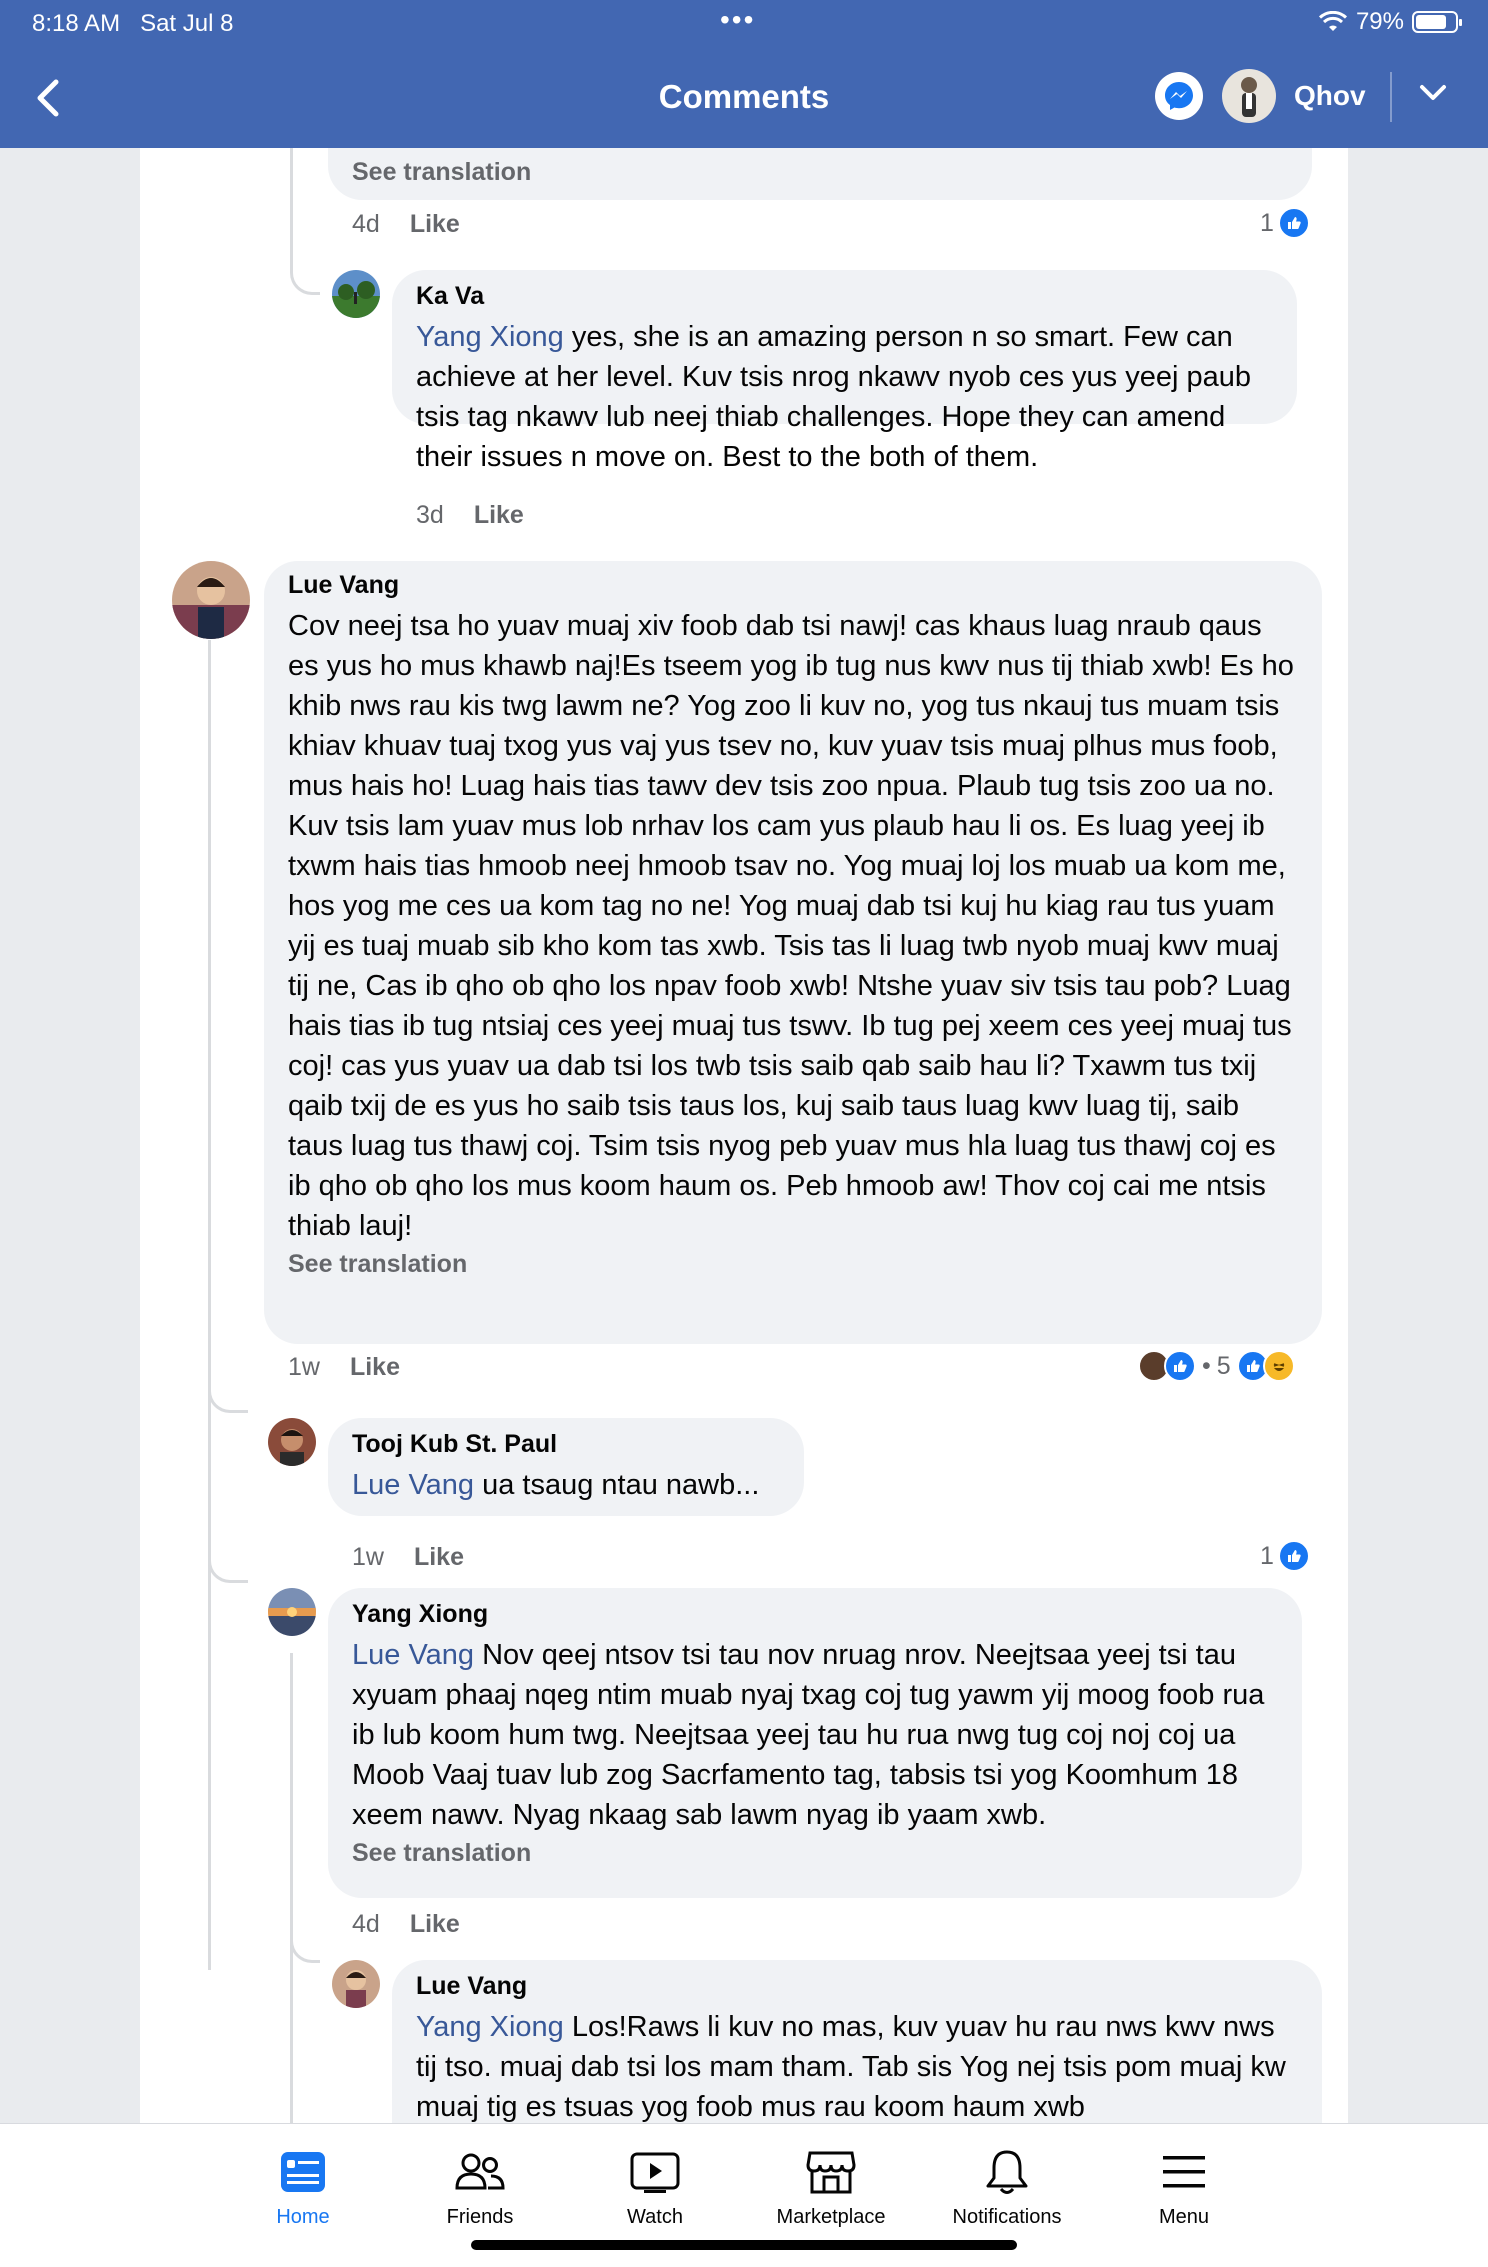 Image resolution: width=1488 pixels, height=2267 pixels. What do you see at coordinates (480, 2217) in the screenshot?
I see `tab-label: Friends` at bounding box center [480, 2217].